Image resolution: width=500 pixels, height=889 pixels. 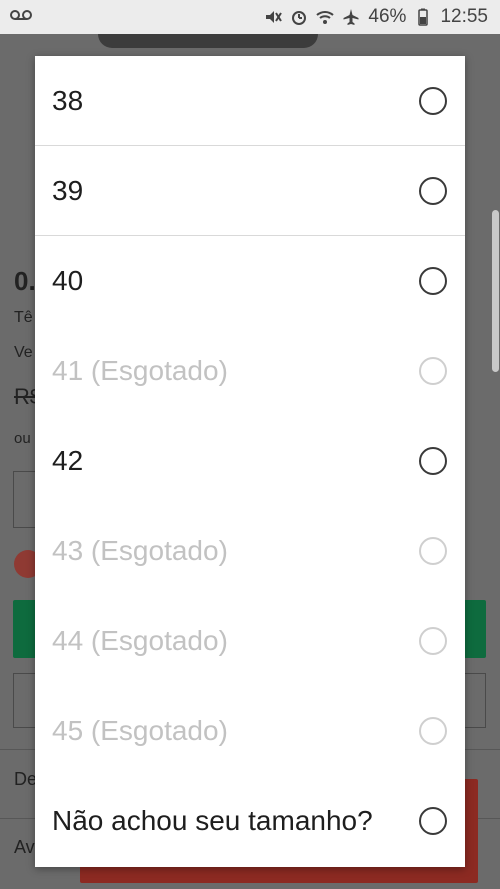 What do you see at coordinates (68, 190) in the screenshot?
I see `size-option-label: 39` at bounding box center [68, 190].